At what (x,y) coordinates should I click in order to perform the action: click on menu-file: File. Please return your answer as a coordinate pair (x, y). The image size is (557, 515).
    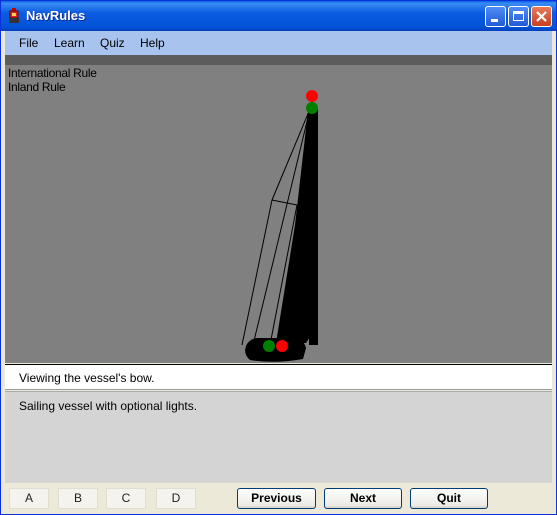
    Looking at the image, I should click on (28, 43).